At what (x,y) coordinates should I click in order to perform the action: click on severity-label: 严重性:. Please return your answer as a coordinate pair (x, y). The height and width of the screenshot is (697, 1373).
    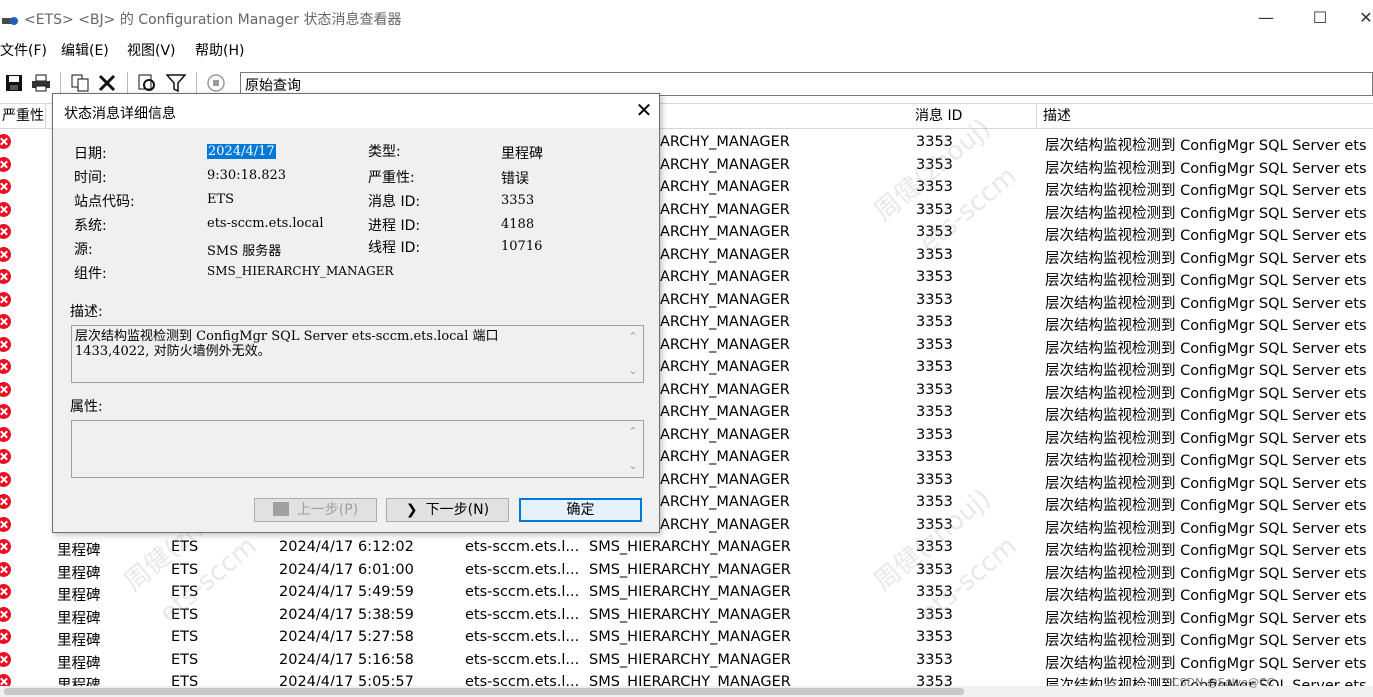
    Looking at the image, I should click on (391, 178).